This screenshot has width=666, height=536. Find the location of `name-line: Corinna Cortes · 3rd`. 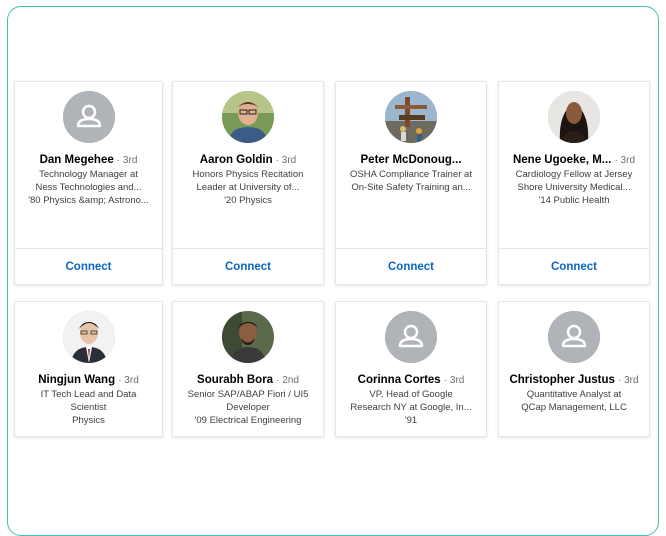

name-line: Corinna Cortes · 3rd is located at coordinates (411, 380).